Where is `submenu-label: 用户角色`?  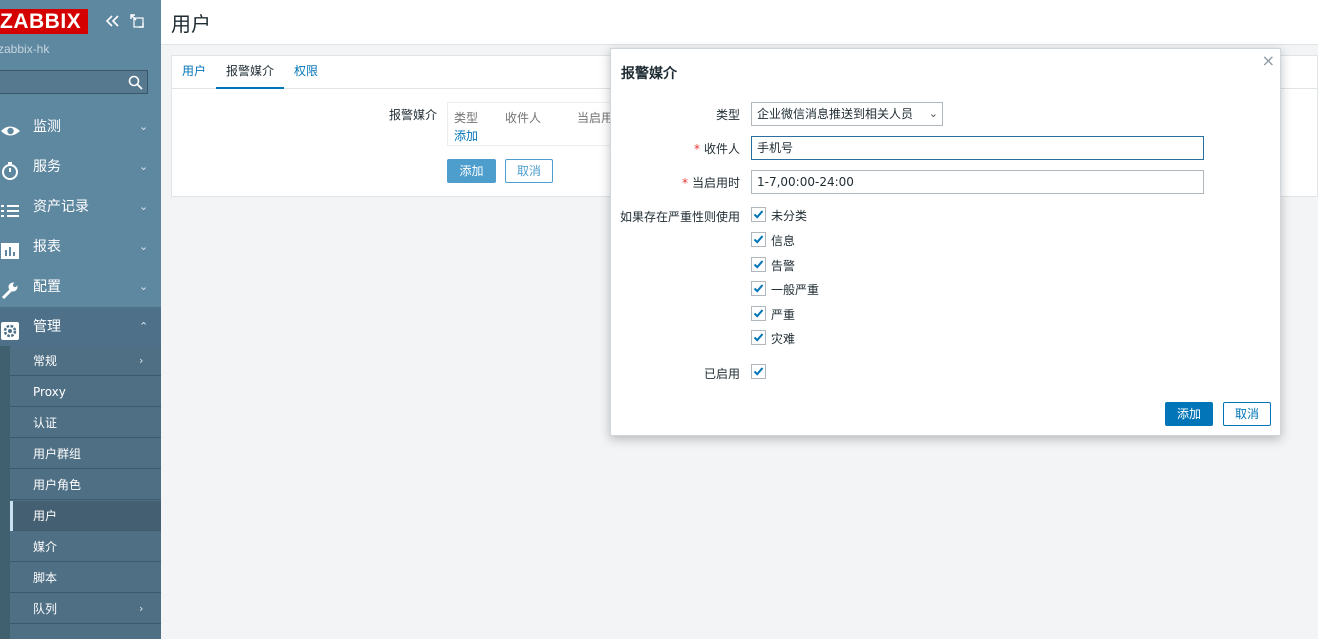 submenu-label: 用户角色 is located at coordinates (57, 485).